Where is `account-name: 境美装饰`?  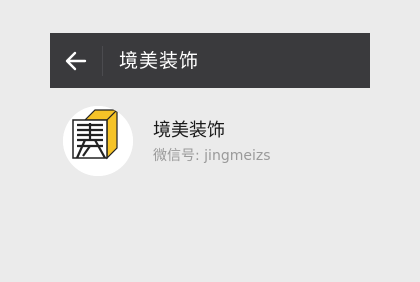
account-name: 境美装饰 is located at coordinates (189, 130).